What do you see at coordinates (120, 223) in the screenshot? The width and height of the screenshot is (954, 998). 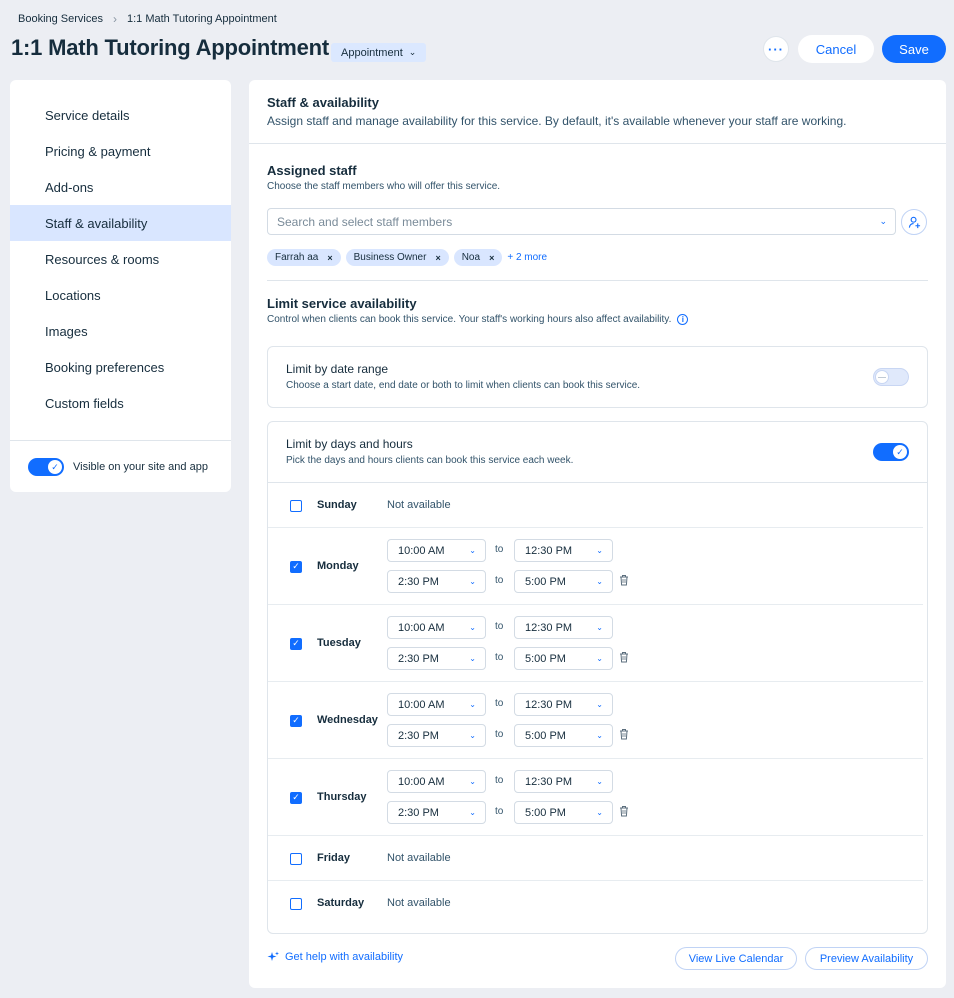 I see `sidebar-item-staff-availability: Staff & availability` at bounding box center [120, 223].